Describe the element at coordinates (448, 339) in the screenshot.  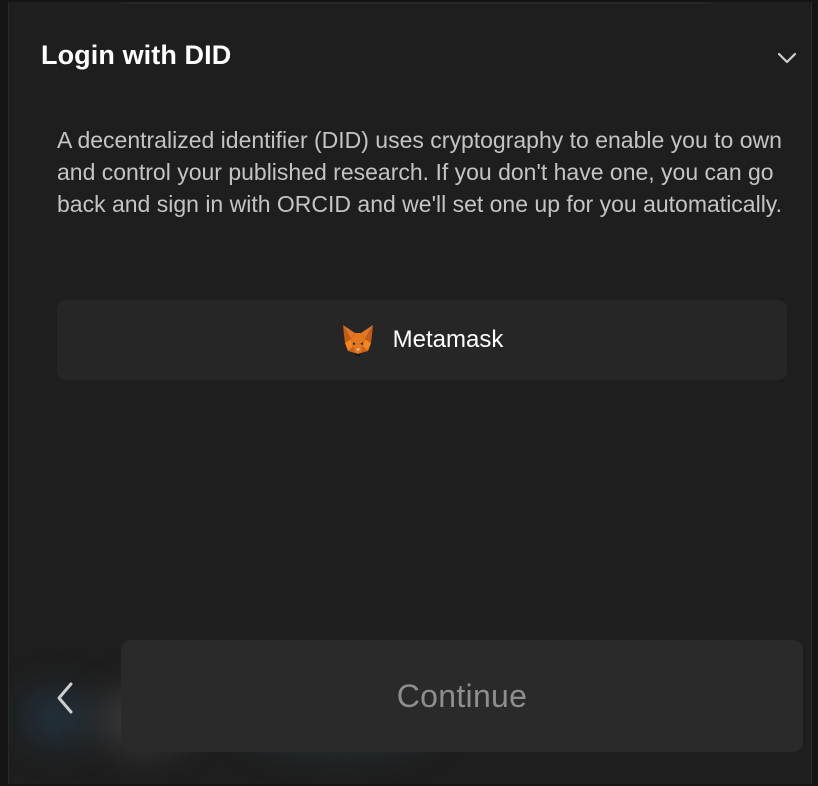
I see `metamask-label: Metamask` at that location.